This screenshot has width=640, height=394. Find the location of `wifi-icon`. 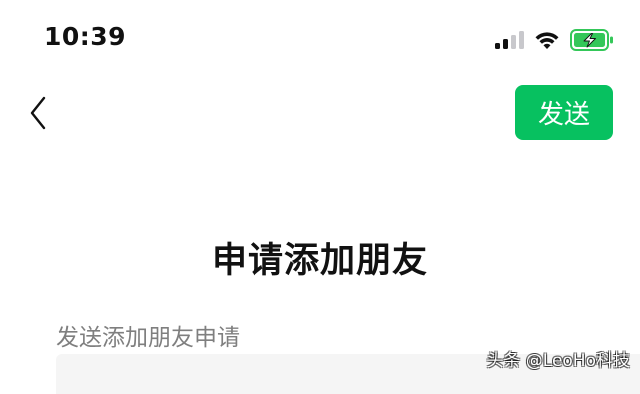

wifi-icon is located at coordinates (547, 40).